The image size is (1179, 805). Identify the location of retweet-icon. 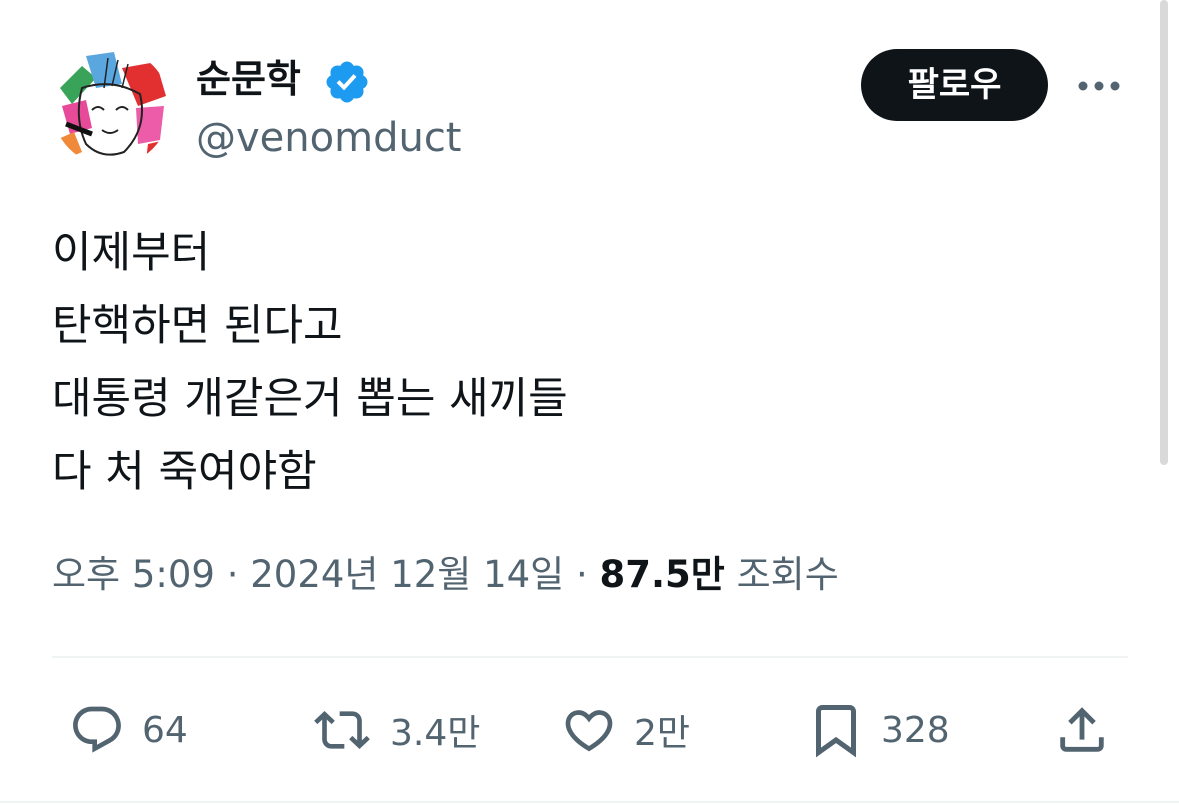
(342, 730).